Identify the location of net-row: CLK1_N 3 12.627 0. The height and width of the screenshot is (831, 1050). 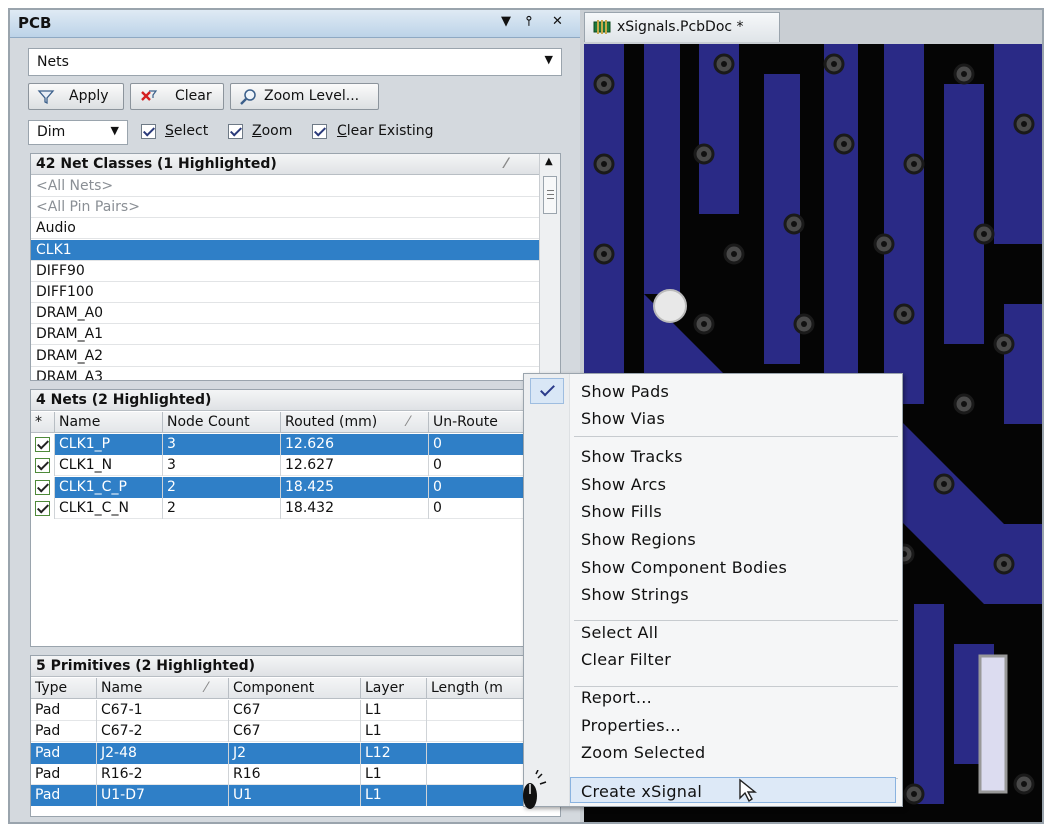
(295, 466).